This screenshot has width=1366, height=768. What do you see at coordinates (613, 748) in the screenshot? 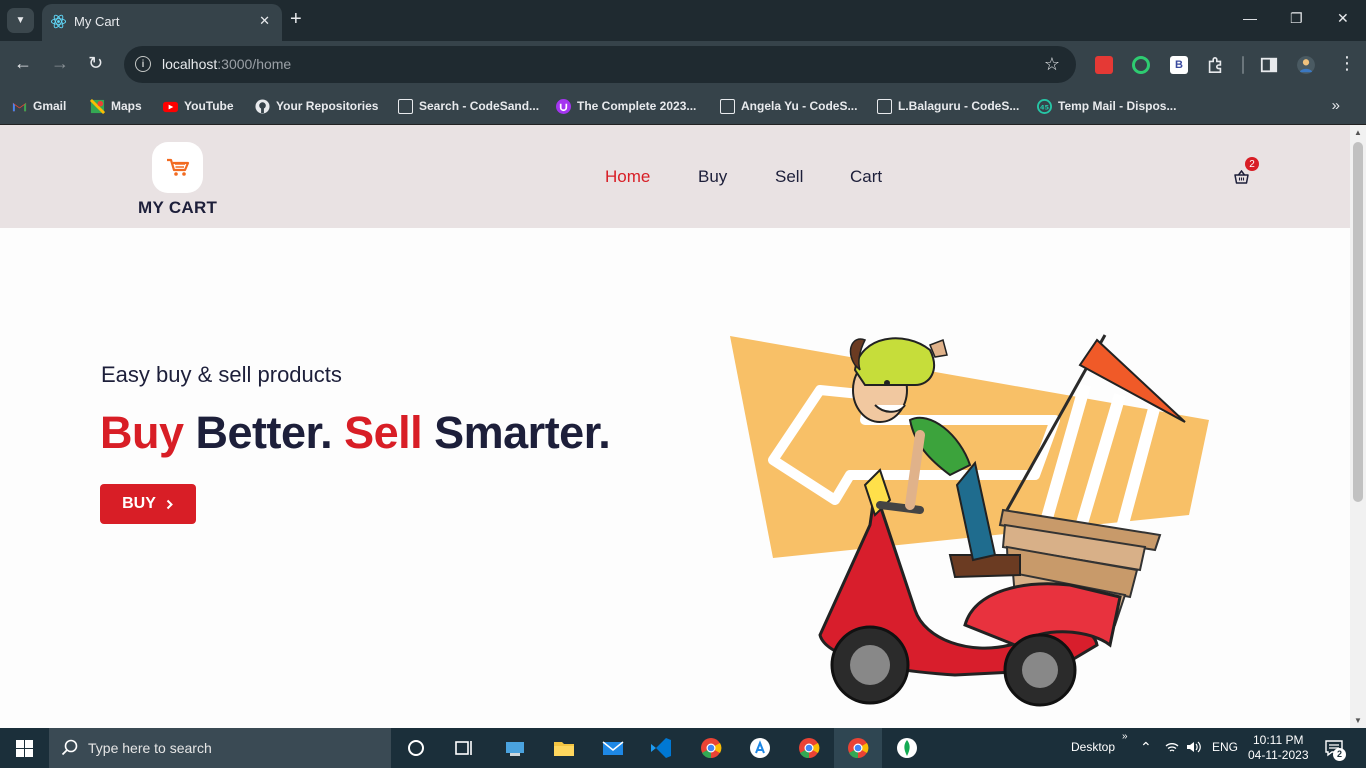
I see `mail-icon` at bounding box center [613, 748].